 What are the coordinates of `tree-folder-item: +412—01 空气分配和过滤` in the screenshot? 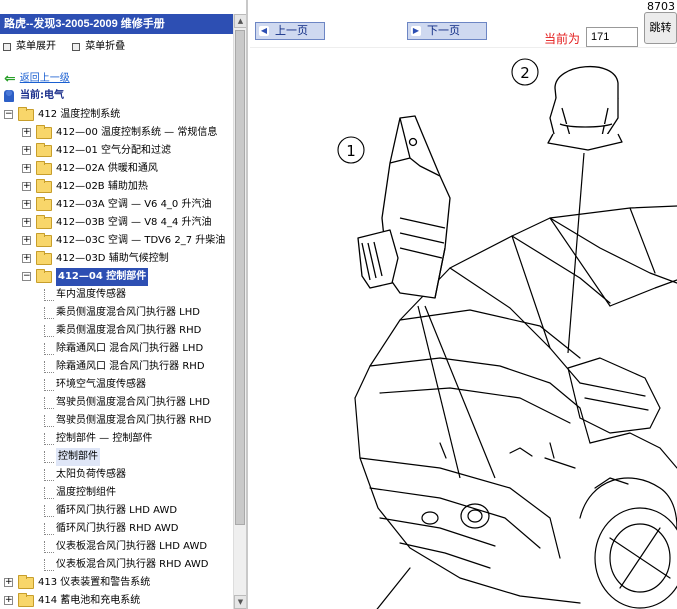 It's located at (116, 151).